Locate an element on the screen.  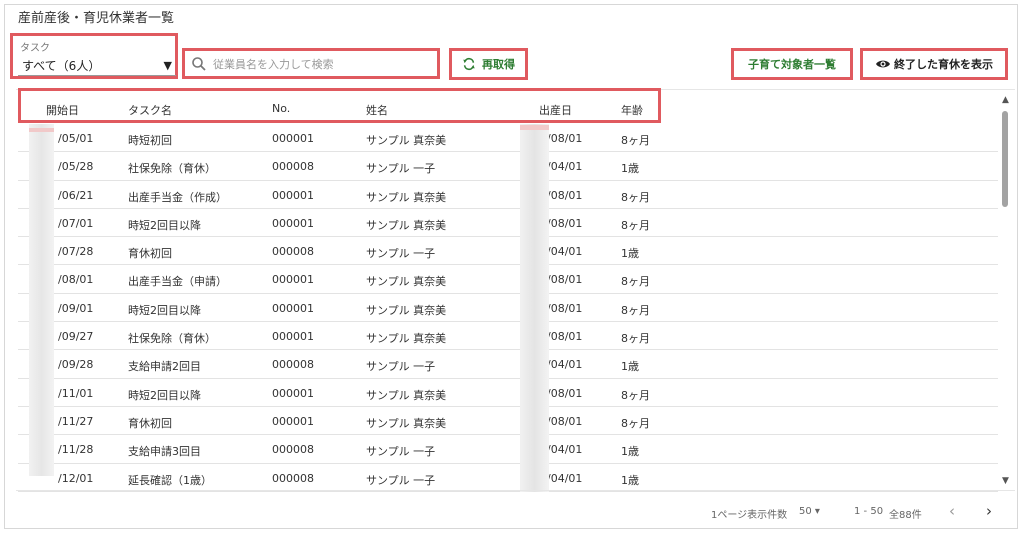
table-row: /11/28 支給申請3回目 000008 サンプル 一子/04/01 1歳 is located at coordinates (508, 449).